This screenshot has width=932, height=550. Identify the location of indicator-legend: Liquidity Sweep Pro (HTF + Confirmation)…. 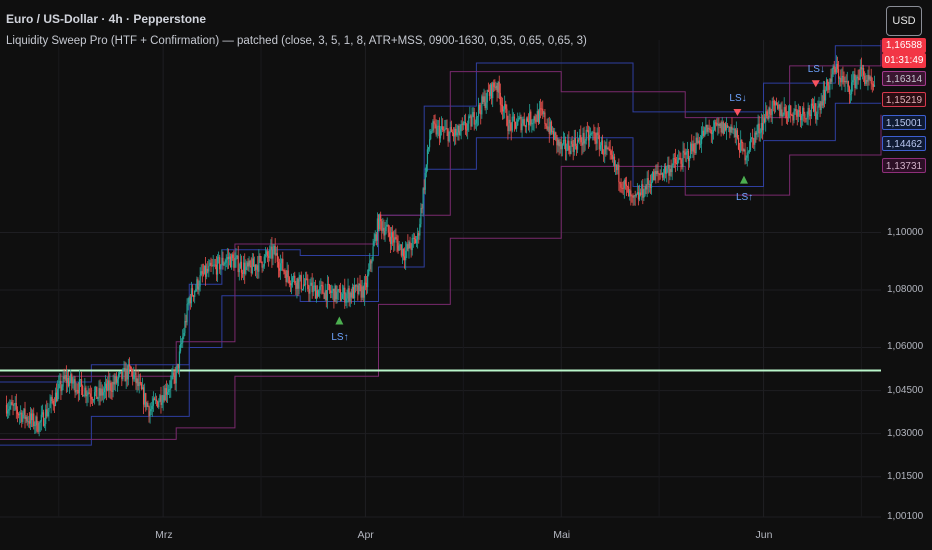
(296, 41).